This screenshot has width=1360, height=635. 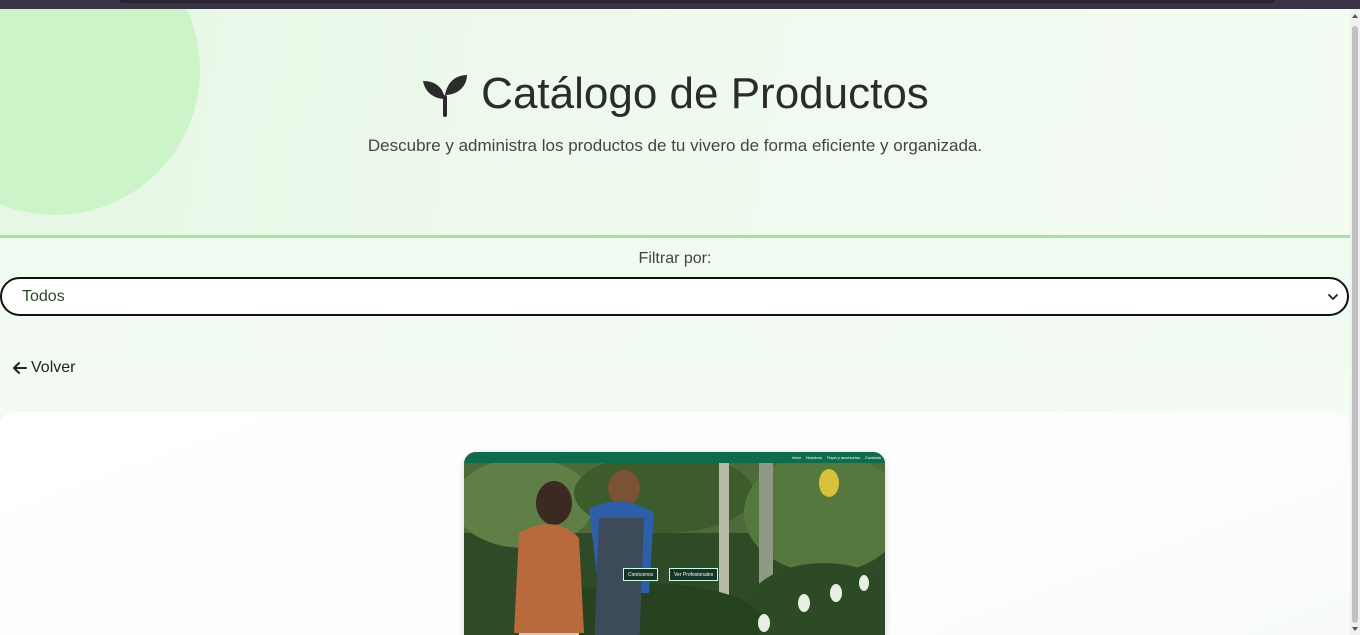 I want to click on page-title: Catálogo de Productos, so click(x=675, y=94).